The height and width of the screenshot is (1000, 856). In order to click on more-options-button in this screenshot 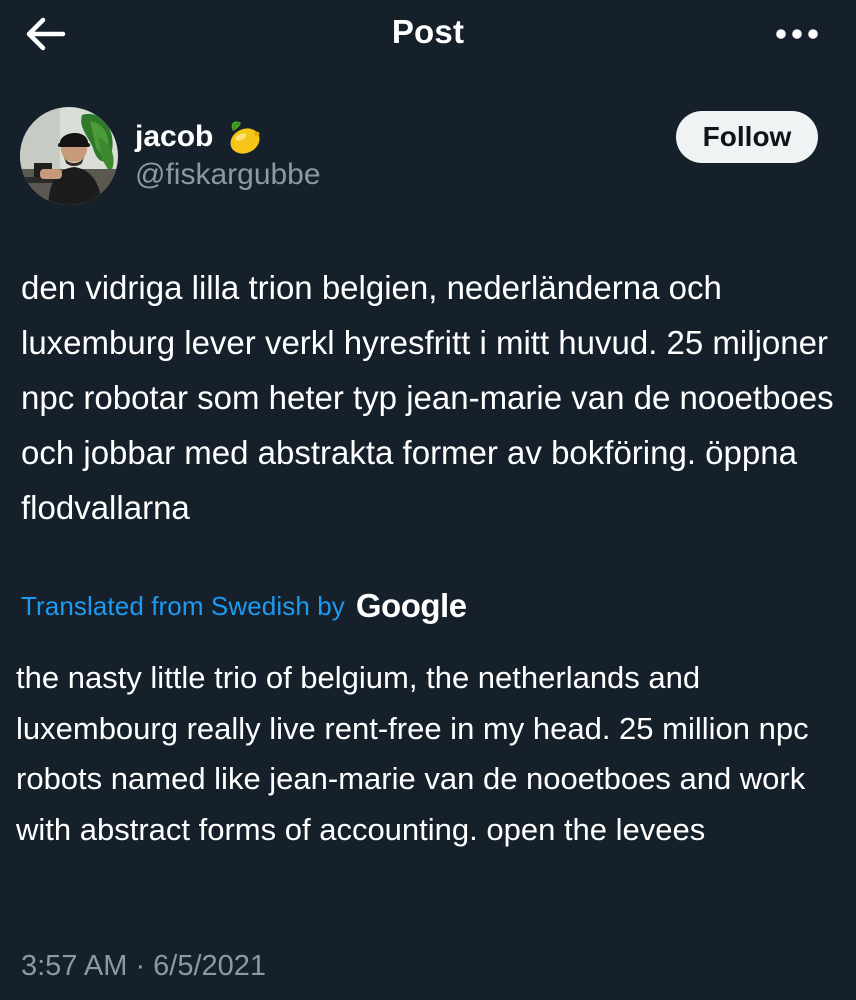, I will do `click(797, 34)`.